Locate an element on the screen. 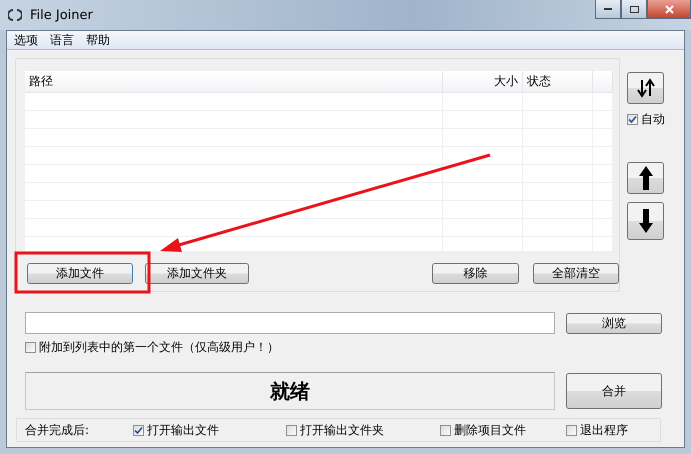 This screenshot has width=691, height=454. sort-arrows-icon is located at coordinates (645, 88).